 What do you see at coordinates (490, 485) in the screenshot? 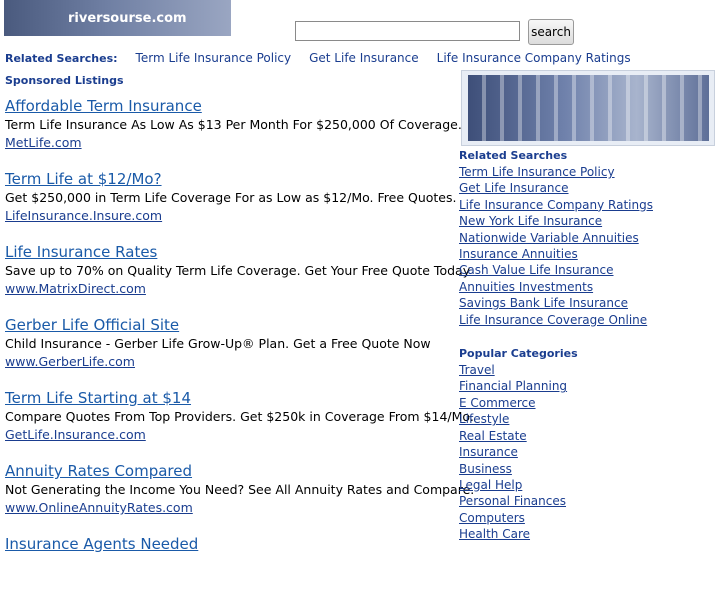
I see `category-link: Legal Help` at bounding box center [490, 485].